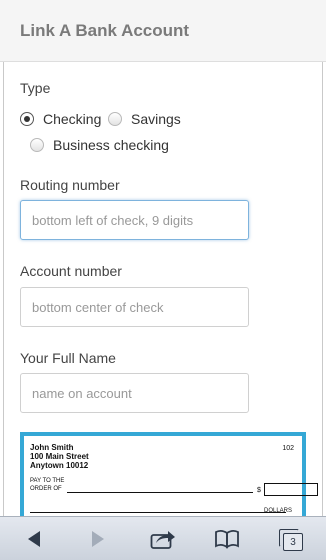 The width and height of the screenshot is (326, 560). I want to click on check-owner-street: 100 Main Street, so click(59, 456).